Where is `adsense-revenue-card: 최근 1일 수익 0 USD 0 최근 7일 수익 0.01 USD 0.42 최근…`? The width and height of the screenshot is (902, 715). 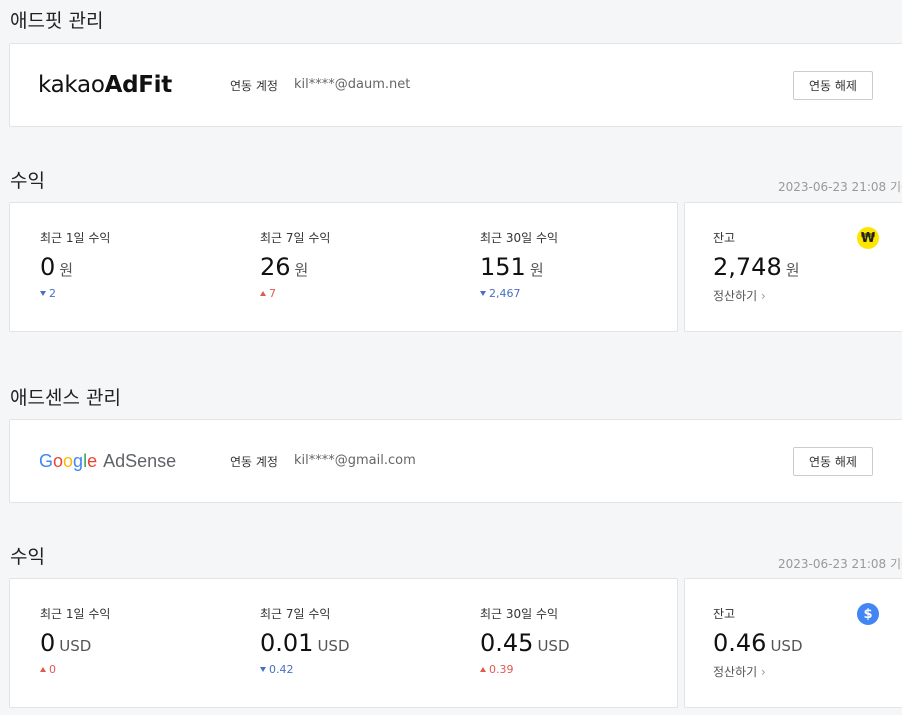 adsense-revenue-card: 최근 1일 수익 0 USD 0 최근 7일 수익 0.01 USD 0.42 최근… is located at coordinates (343, 643).